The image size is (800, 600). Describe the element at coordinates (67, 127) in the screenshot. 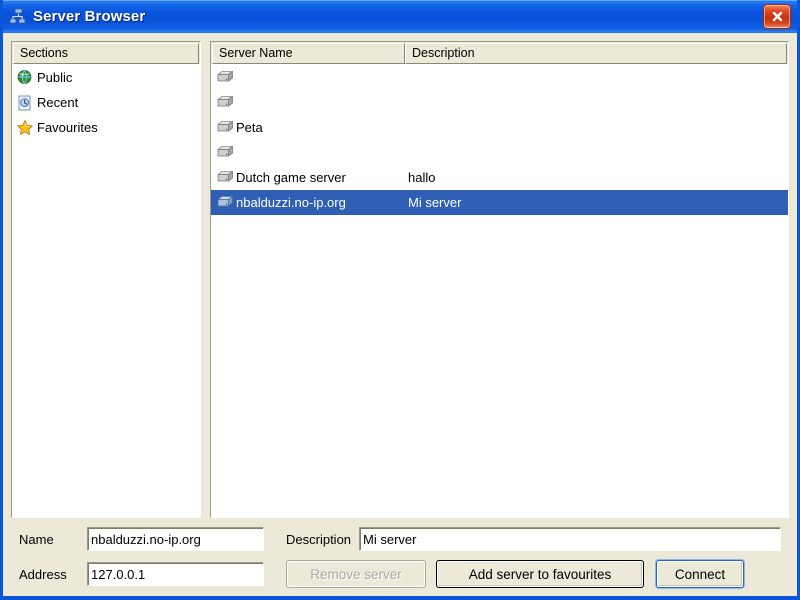

I see `sidebar-item-label: Favourites` at that location.